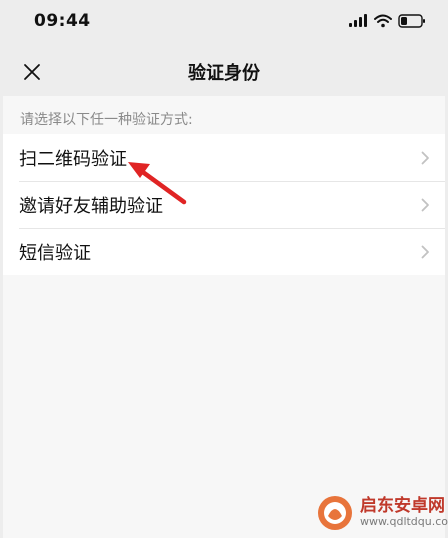 The width and height of the screenshot is (448, 538). What do you see at coordinates (411, 21) in the screenshot?
I see `battery-icon` at bounding box center [411, 21].